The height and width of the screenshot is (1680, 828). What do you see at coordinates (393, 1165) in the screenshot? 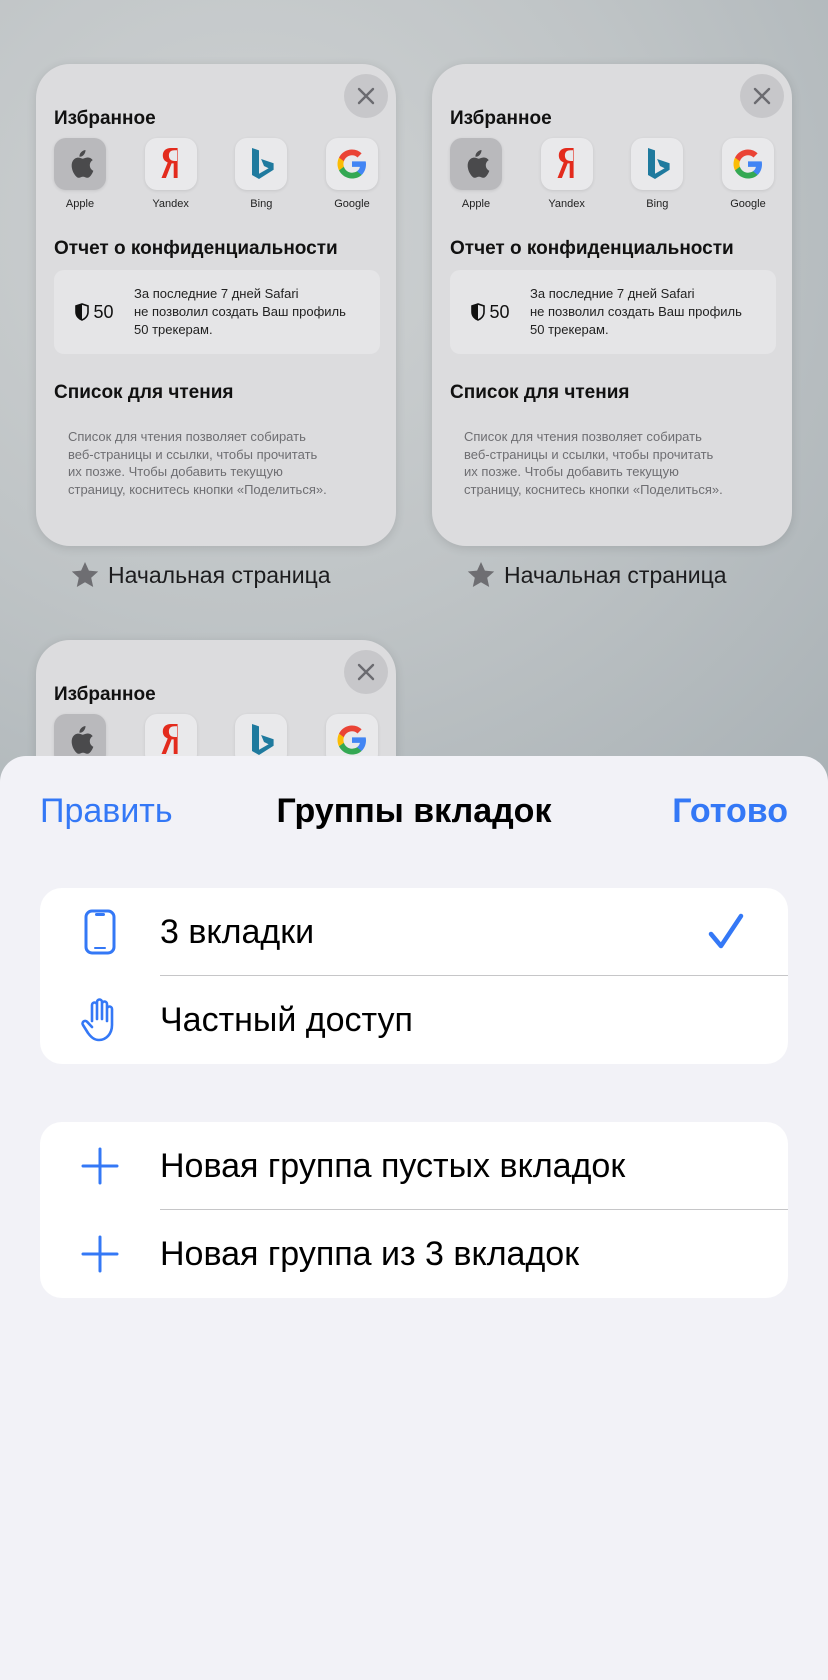
I see `action-label: Новая группа пустых вкладок` at bounding box center [393, 1165].